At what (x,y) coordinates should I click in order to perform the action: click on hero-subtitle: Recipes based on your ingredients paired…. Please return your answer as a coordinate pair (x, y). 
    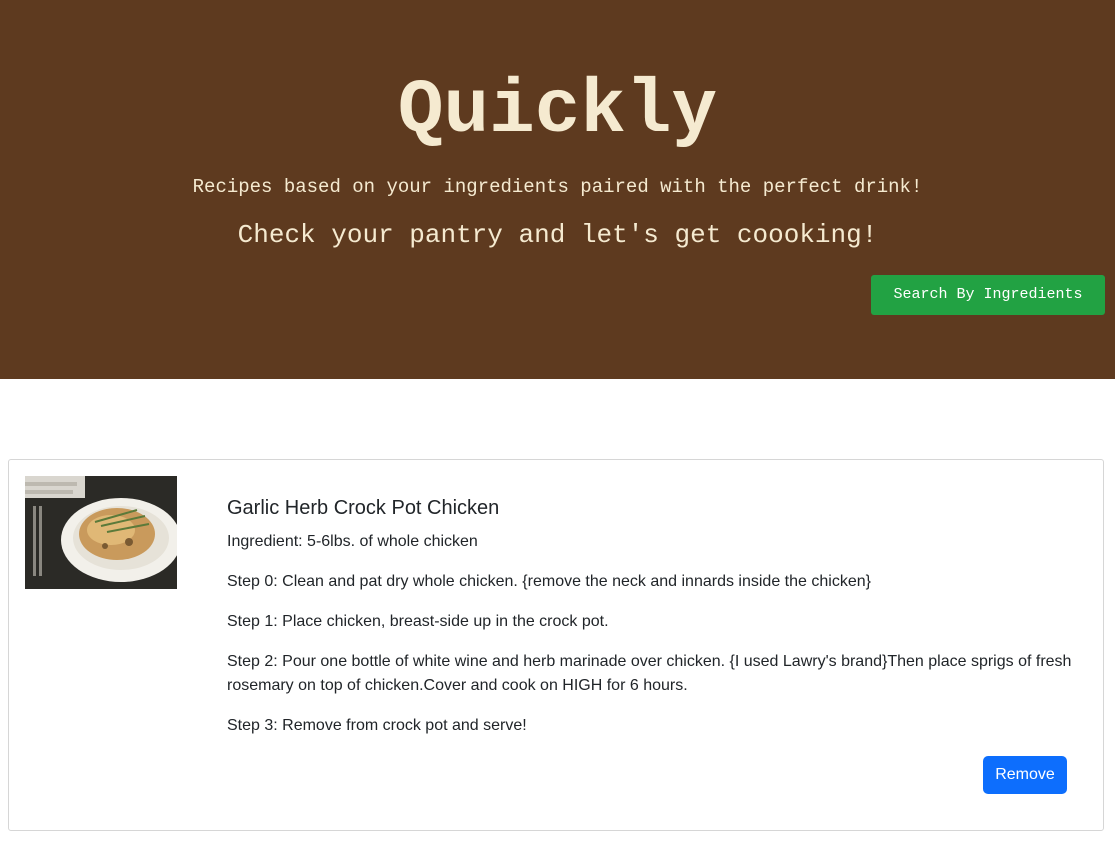
    Looking at the image, I should click on (557, 187).